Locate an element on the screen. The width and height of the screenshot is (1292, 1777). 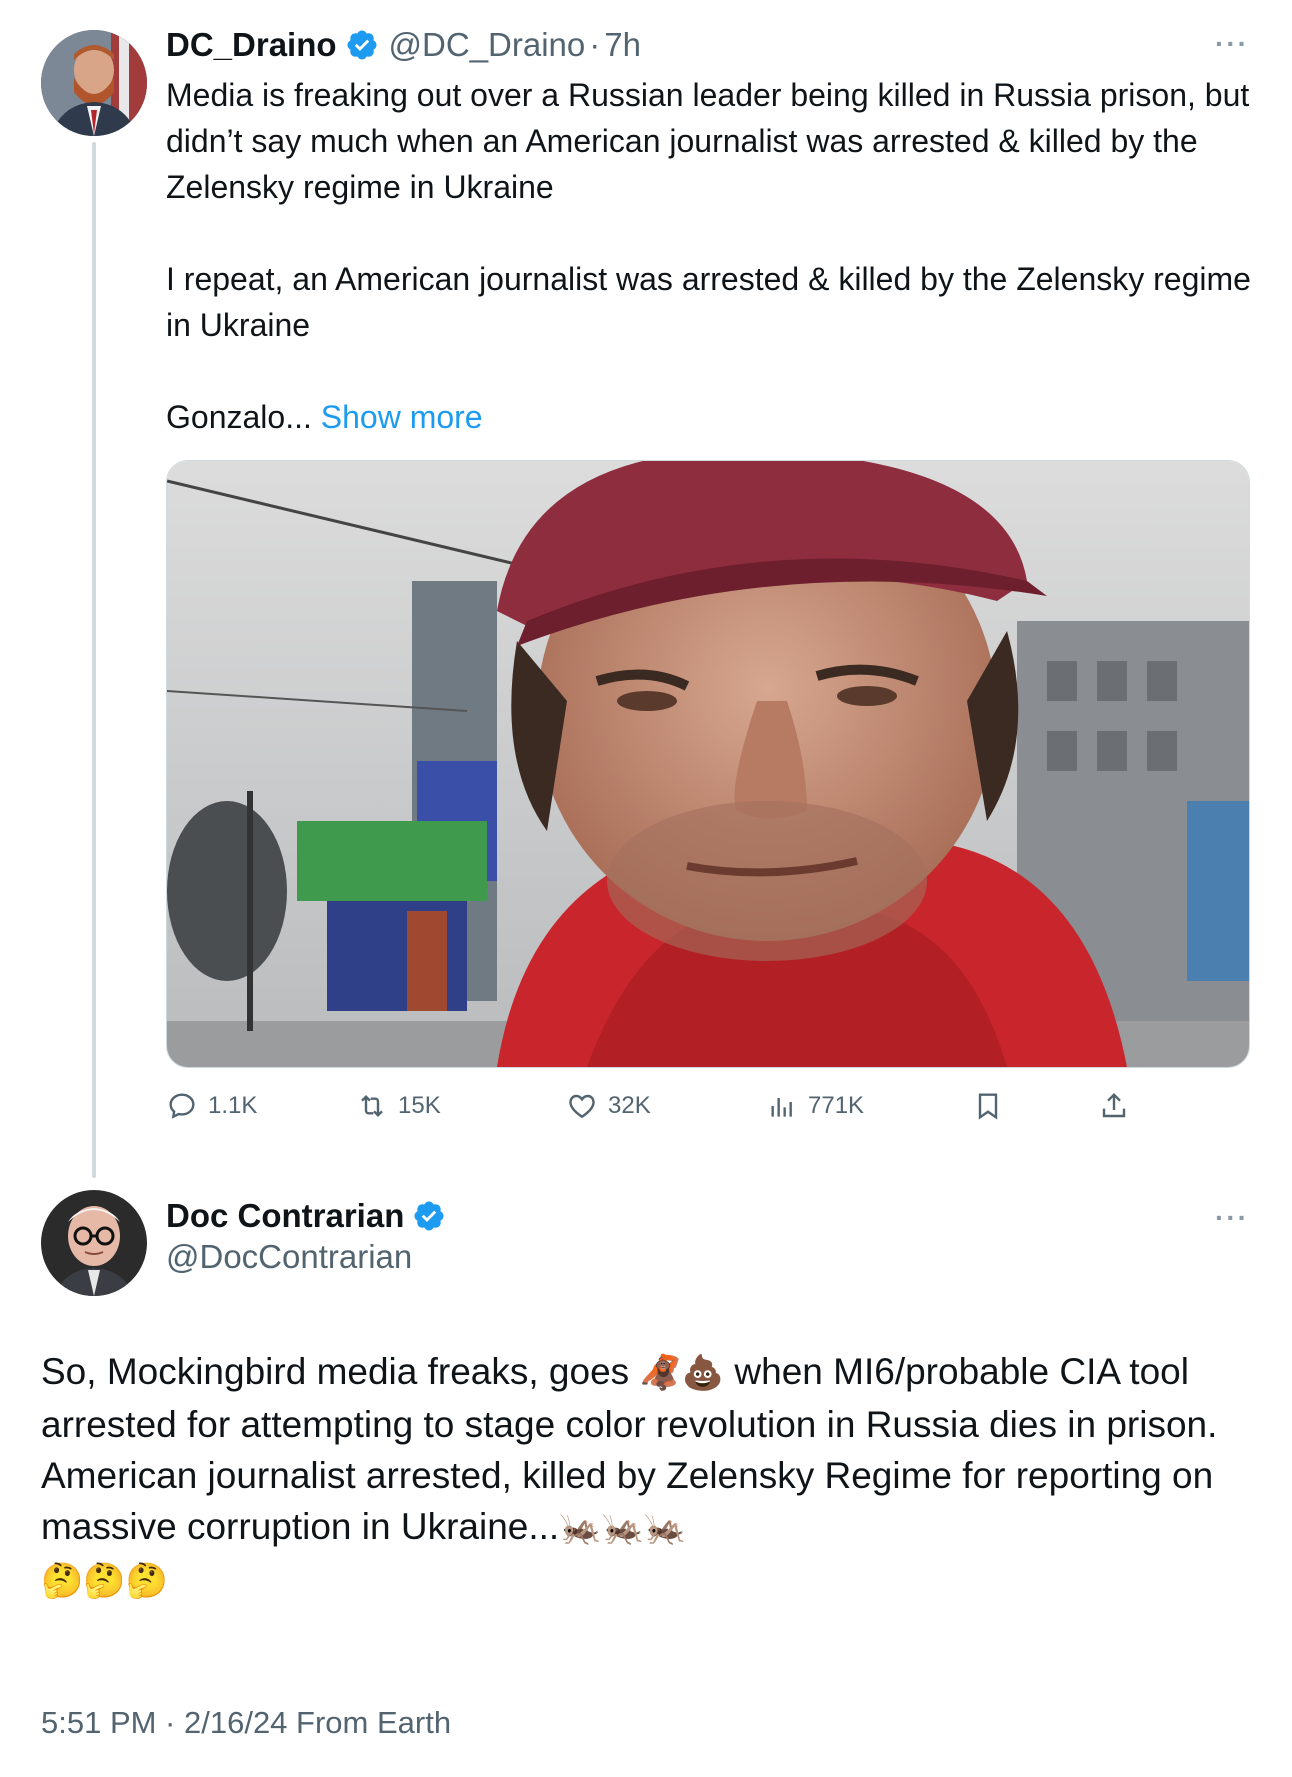
show-more-link: Show more is located at coordinates (402, 417).